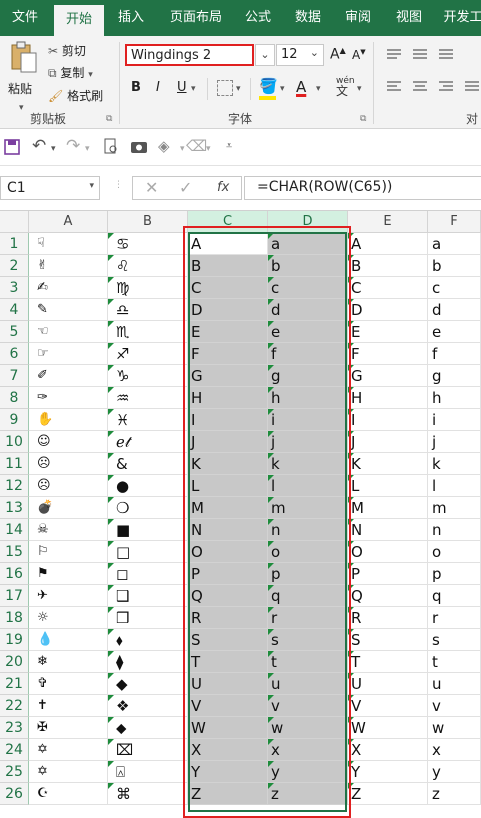 The width and height of the screenshot is (481, 818). Describe the element at coordinates (345, 87) in the screenshot. I see `phonetic-button: wén 文` at that location.